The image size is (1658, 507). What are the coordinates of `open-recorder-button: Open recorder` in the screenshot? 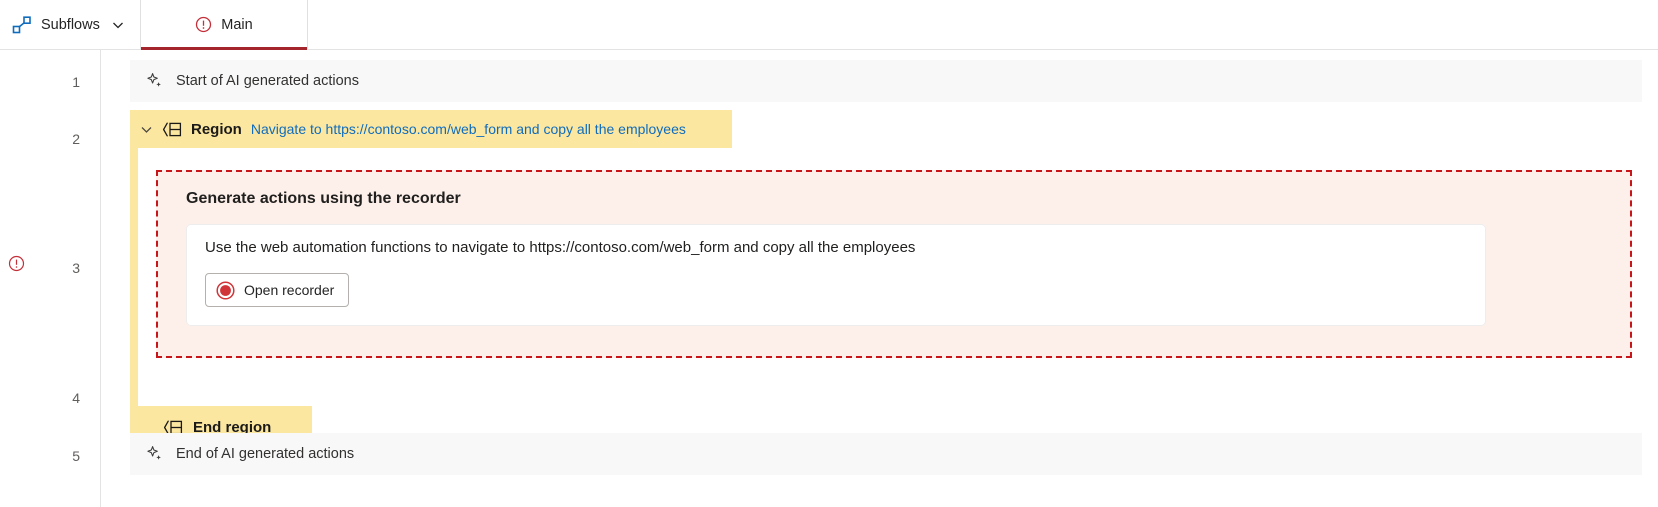 It's located at (277, 290).